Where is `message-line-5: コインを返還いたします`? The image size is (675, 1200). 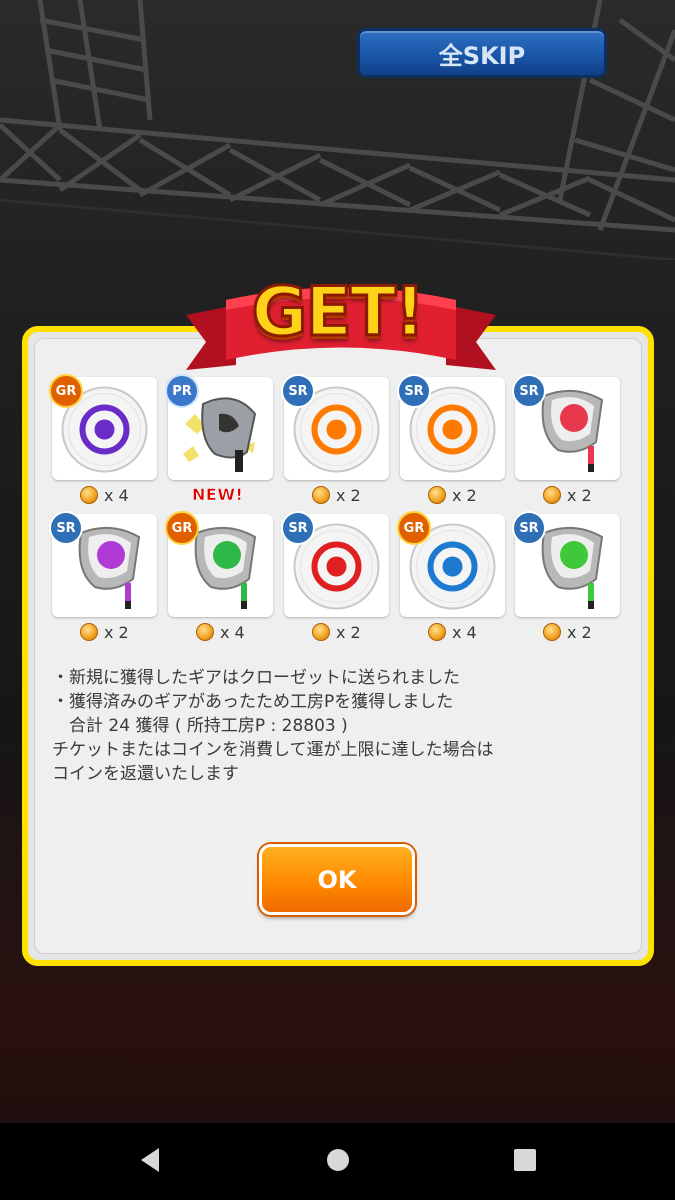 message-line-5: コインを返還いたします is located at coordinates (145, 774).